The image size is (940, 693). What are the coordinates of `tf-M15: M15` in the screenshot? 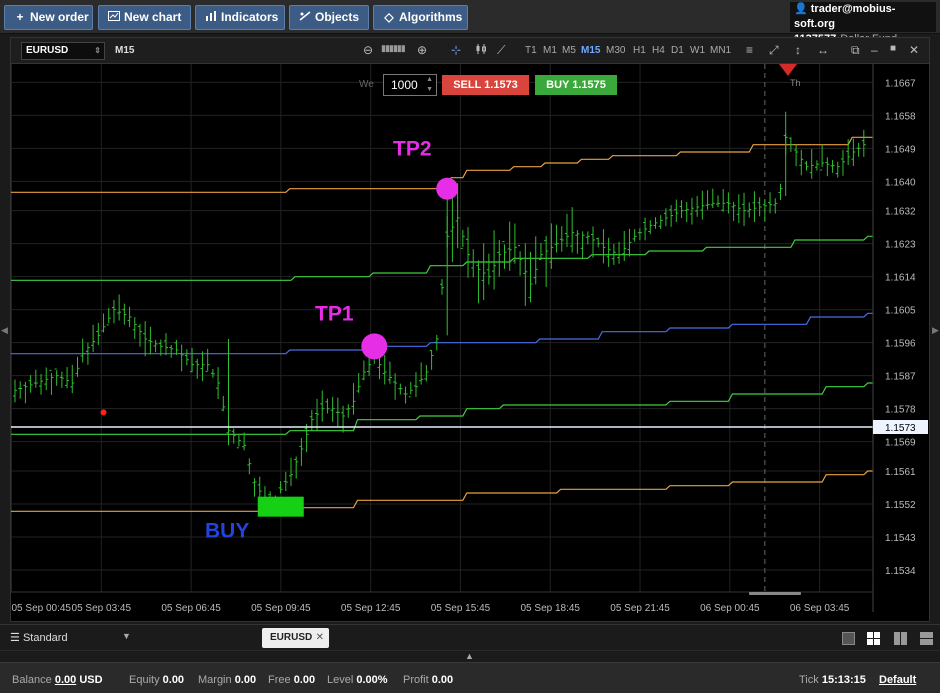 It's located at (590, 50).